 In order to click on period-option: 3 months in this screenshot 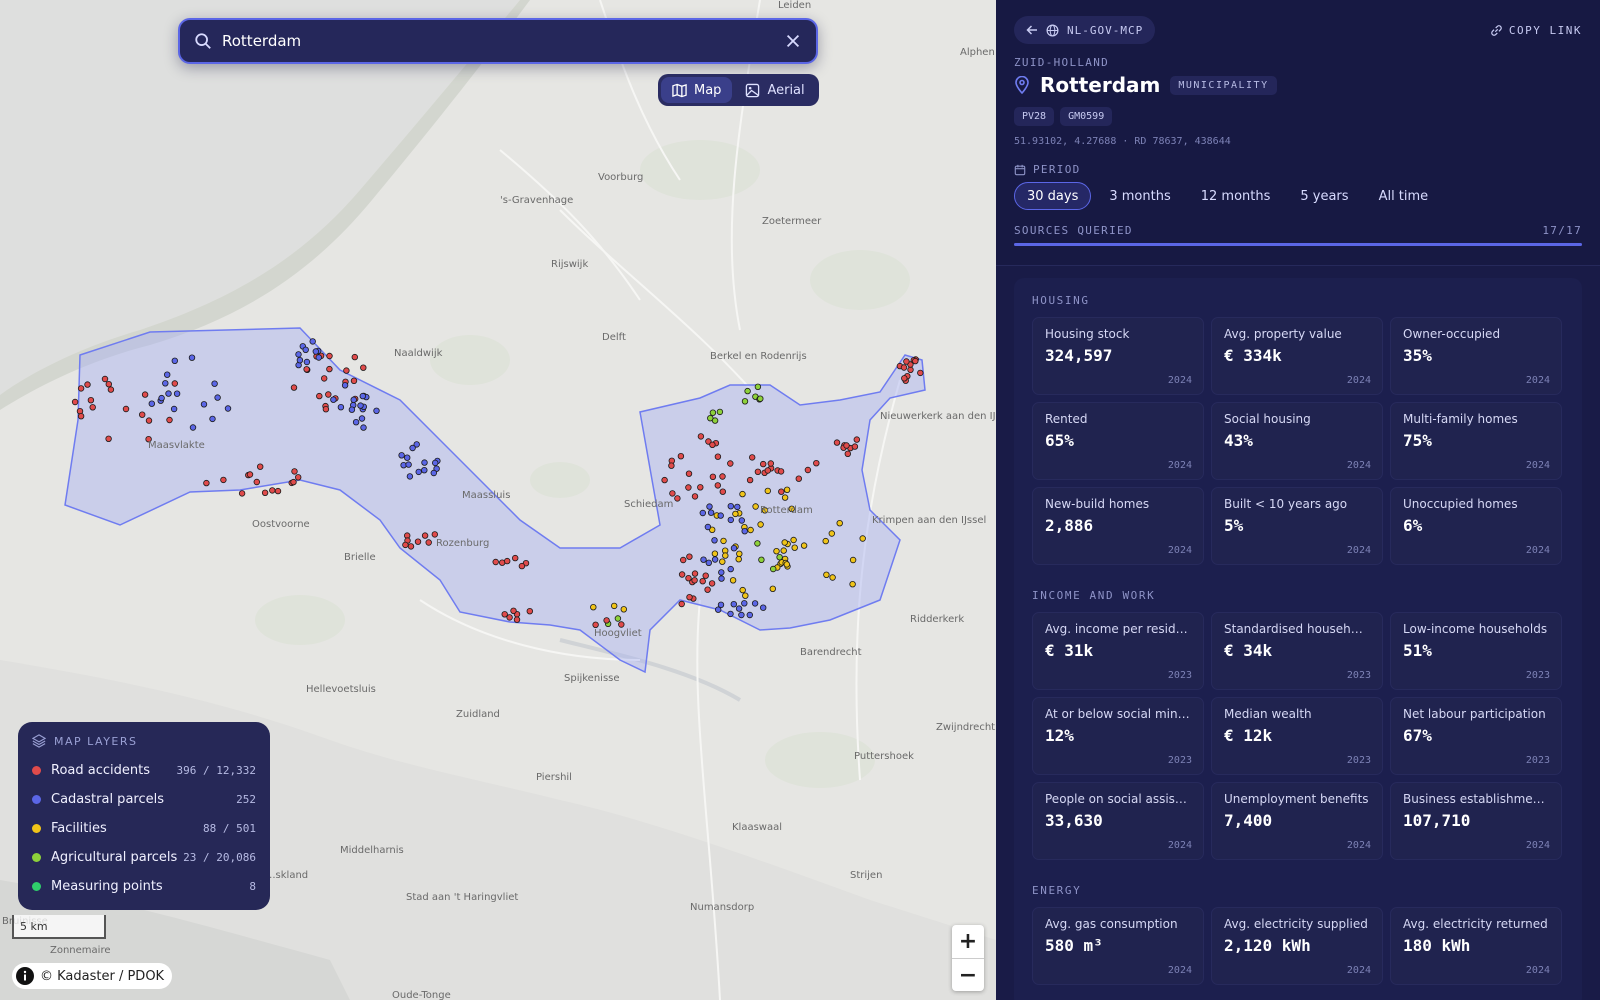, I will do `click(1139, 196)`.